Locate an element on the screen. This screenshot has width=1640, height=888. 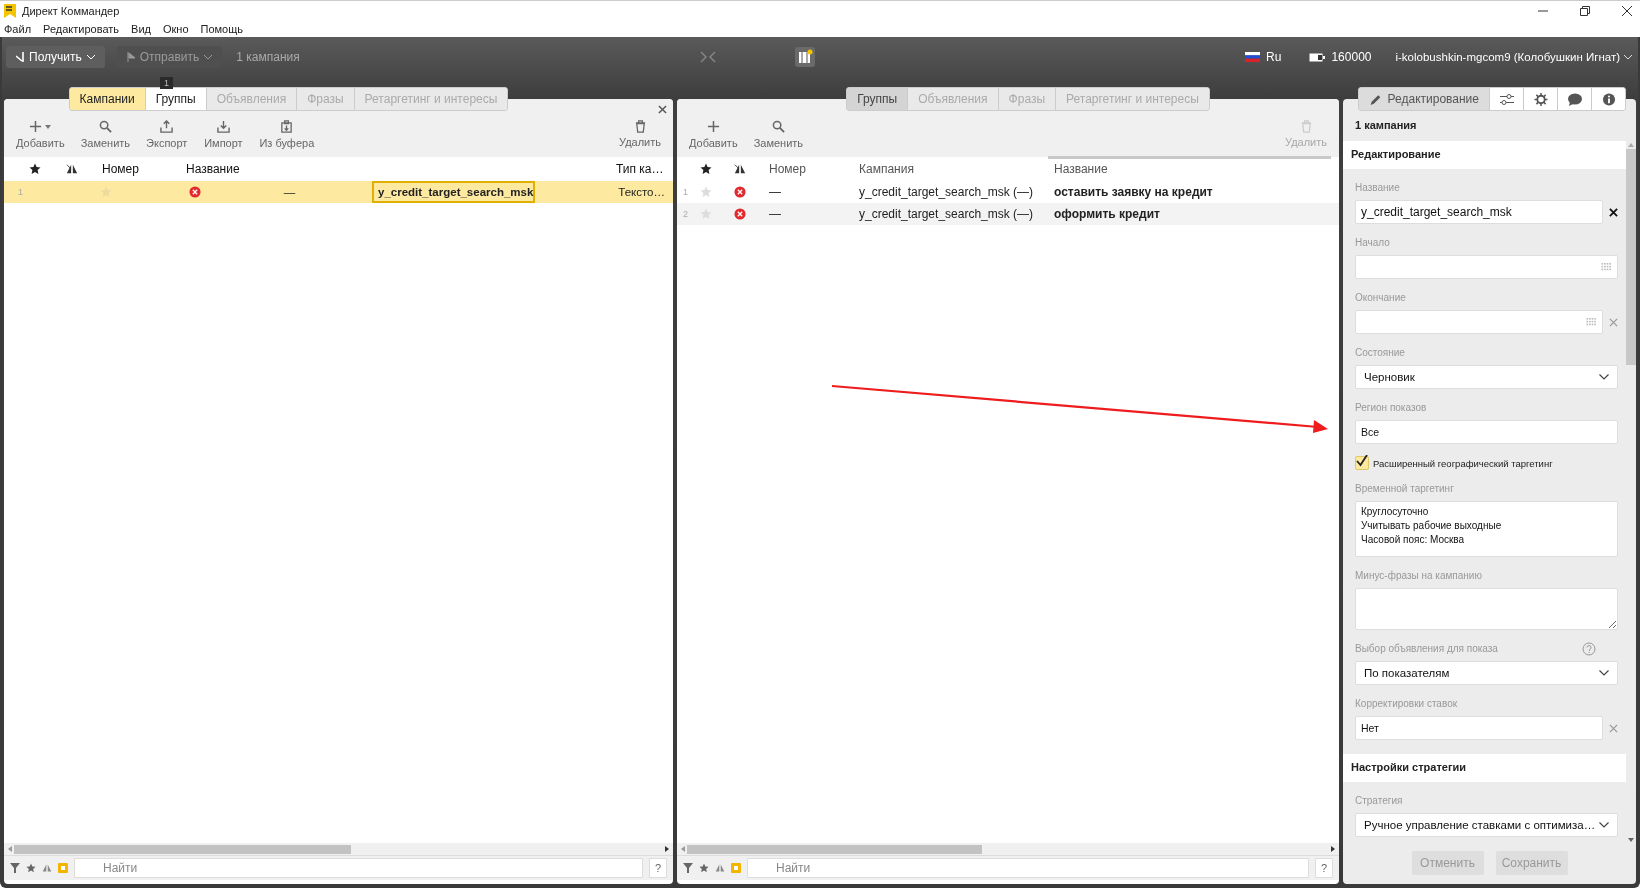
name-cell: y_credit_target_search_msk is located at coordinates (454, 192).